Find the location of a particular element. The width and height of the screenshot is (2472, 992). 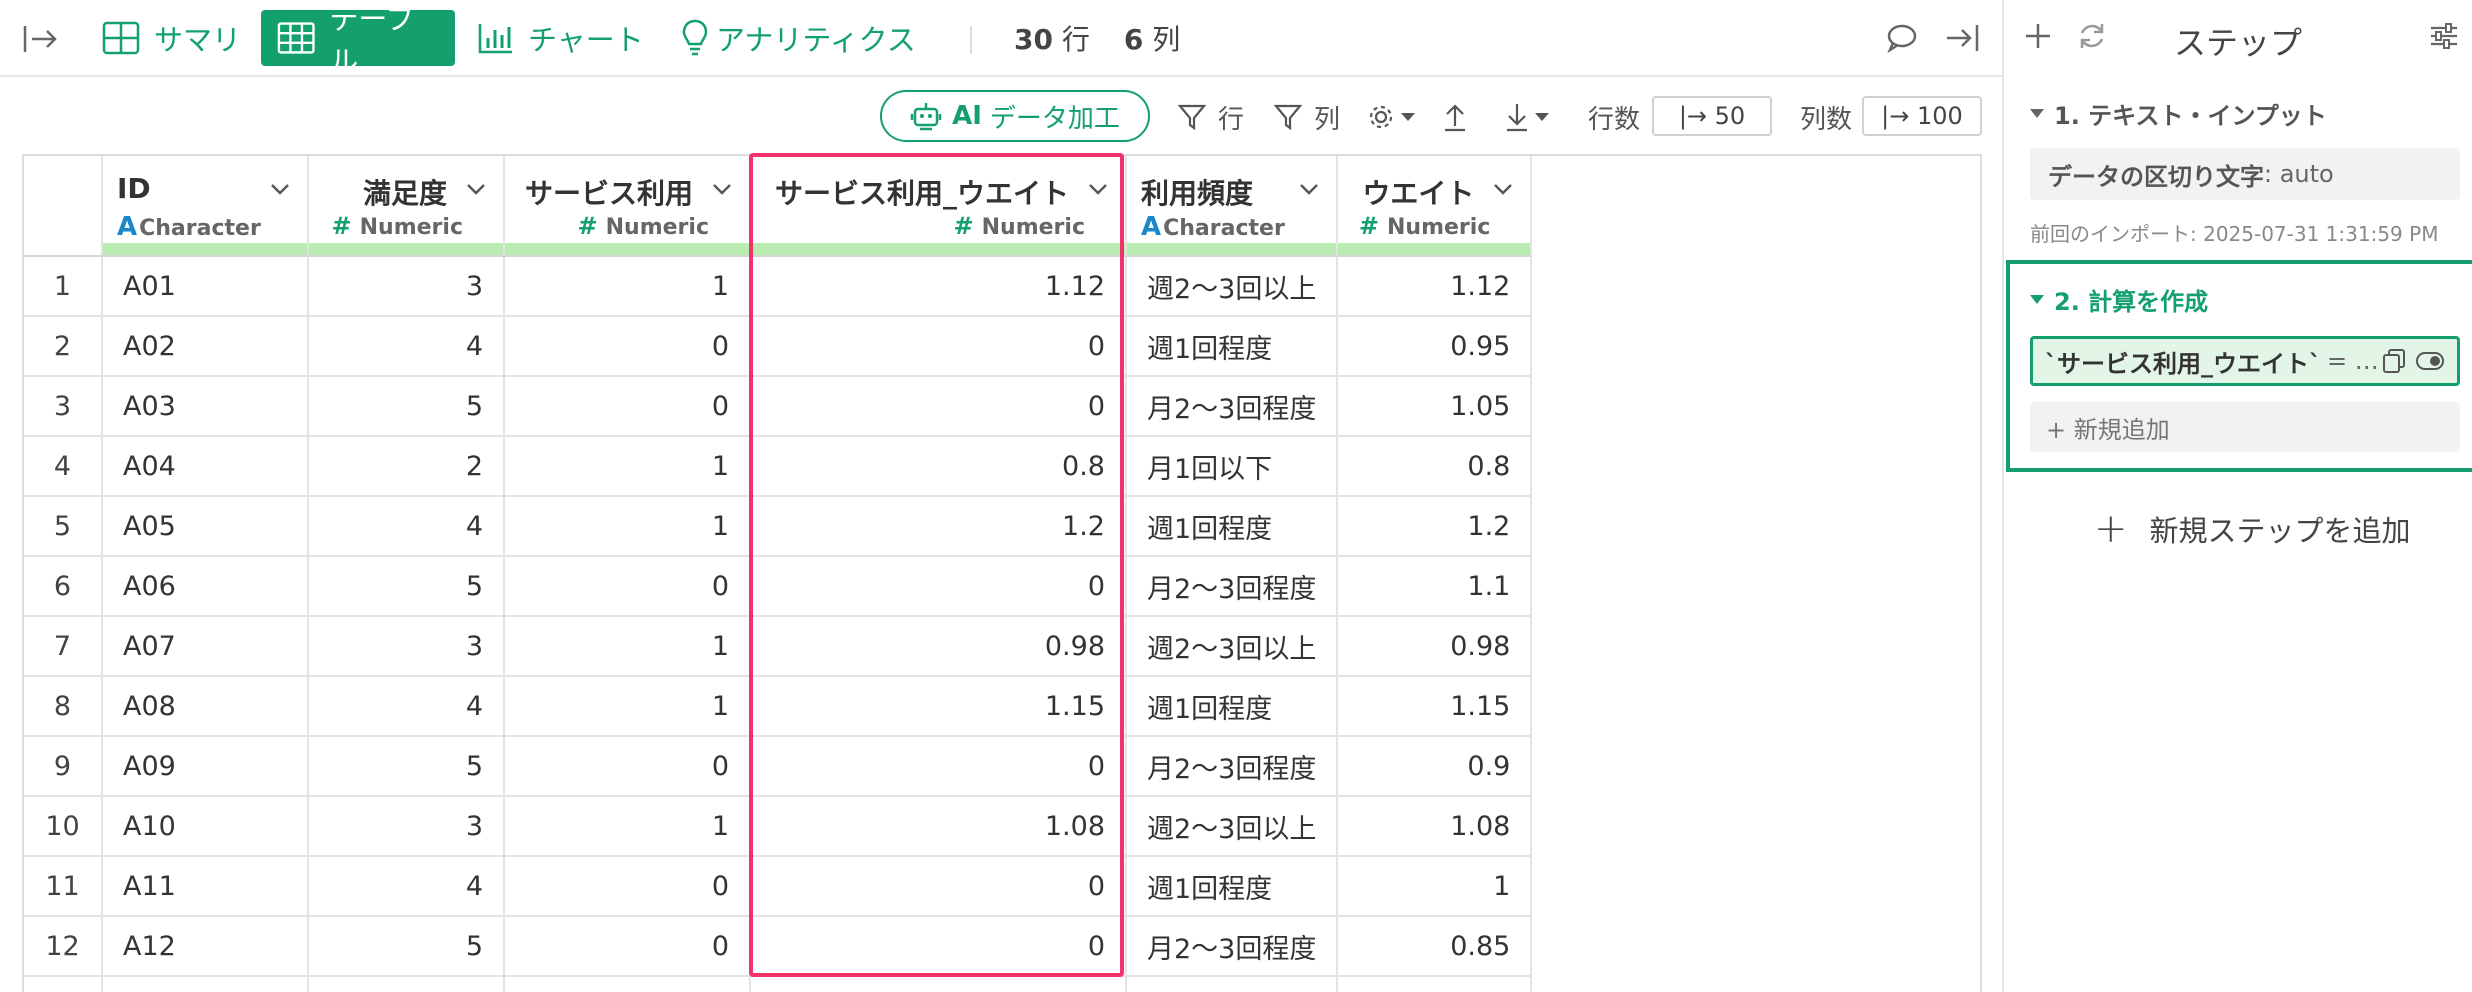

add-step-button: + 新規ステップを追加 is located at coordinates (2252, 529).